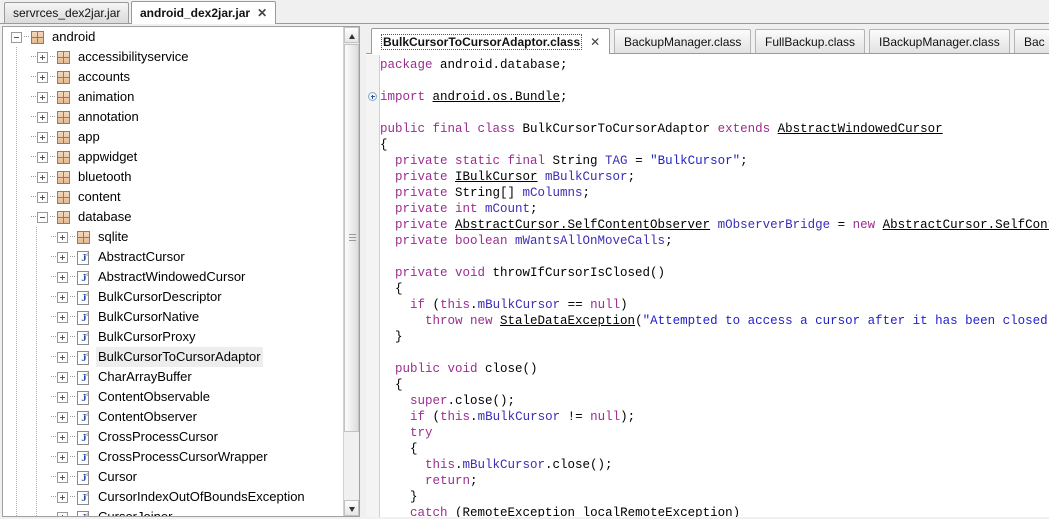 This screenshot has width=1049, height=519. I want to click on tree-node-bulkcursordescriptor: BulkCursorDescriptor, so click(173, 297).